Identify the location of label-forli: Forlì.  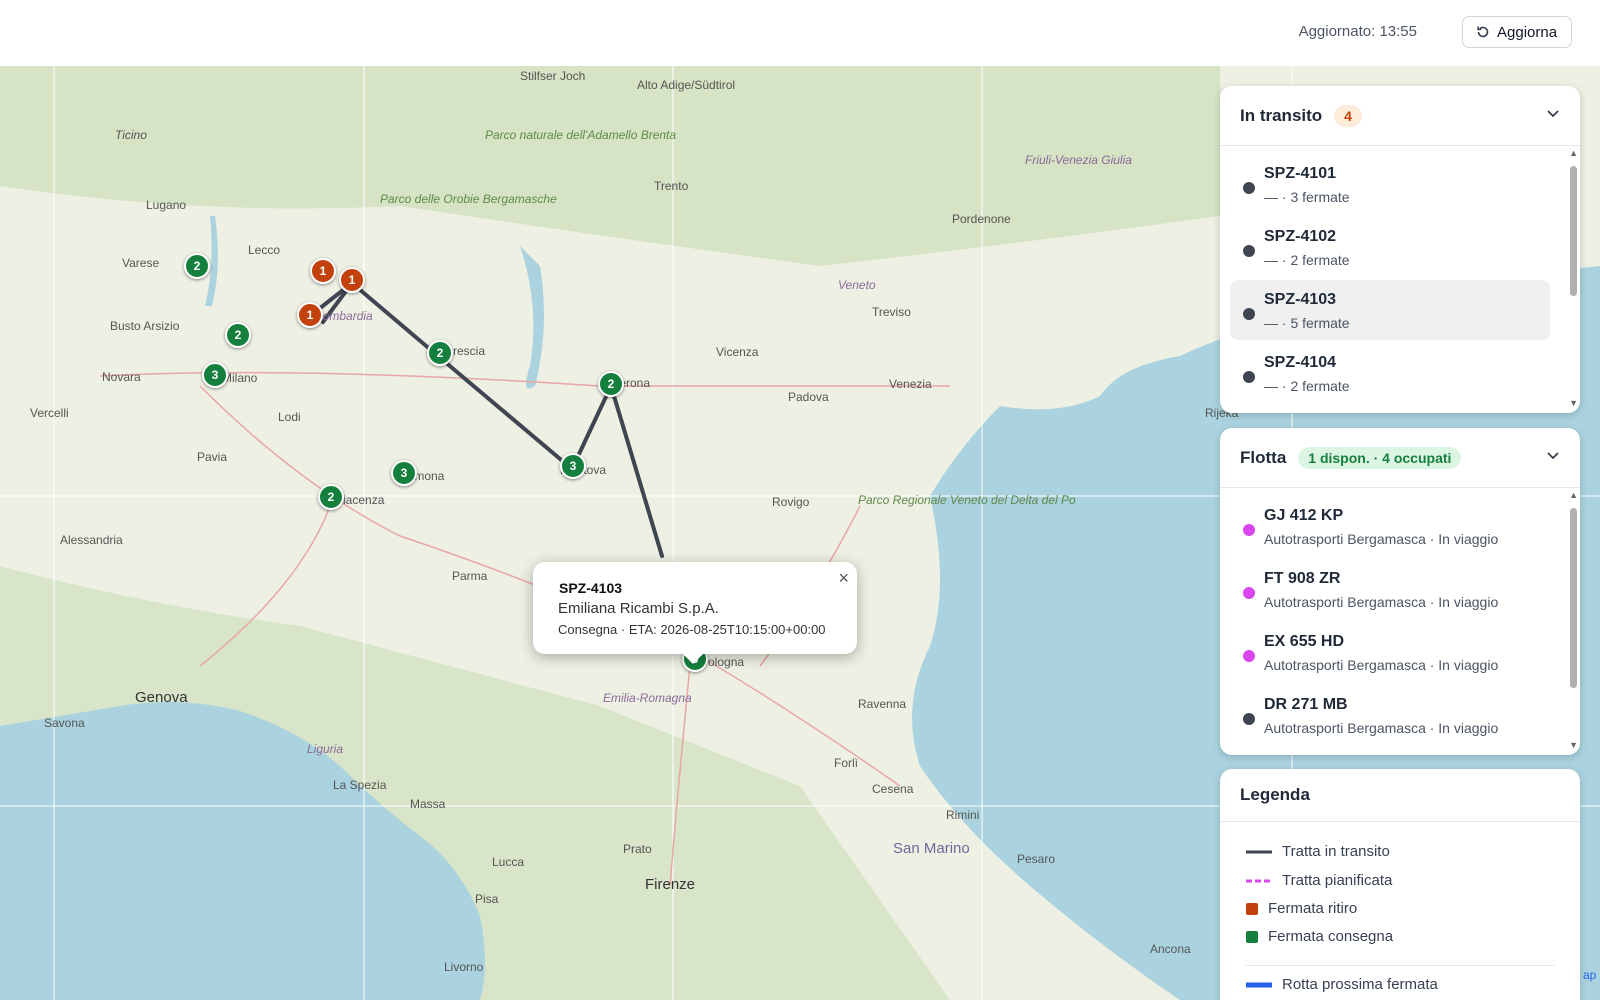
(846, 763).